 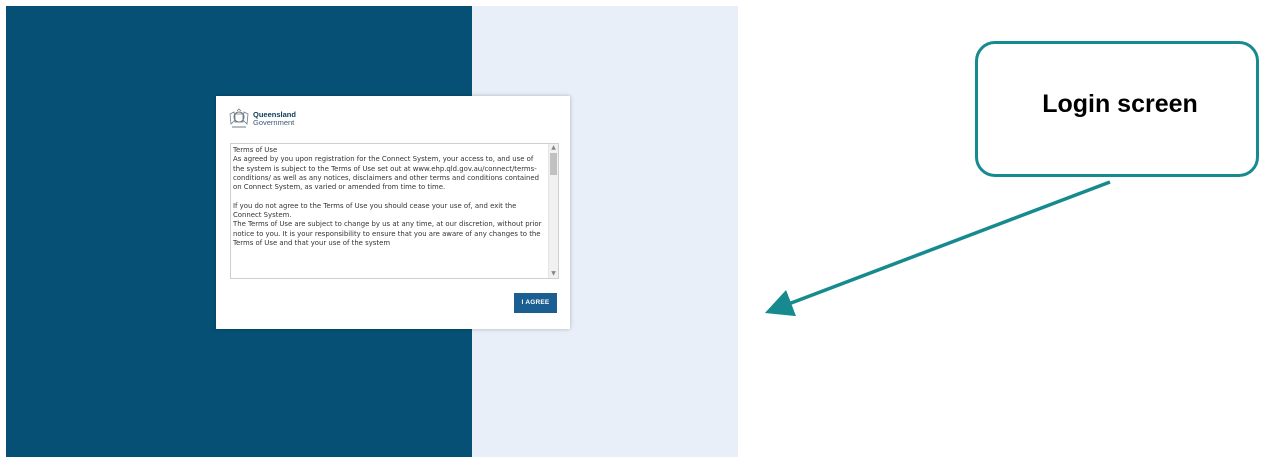 I want to click on scroll-up-icon: ▲, so click(x=553, y=148).